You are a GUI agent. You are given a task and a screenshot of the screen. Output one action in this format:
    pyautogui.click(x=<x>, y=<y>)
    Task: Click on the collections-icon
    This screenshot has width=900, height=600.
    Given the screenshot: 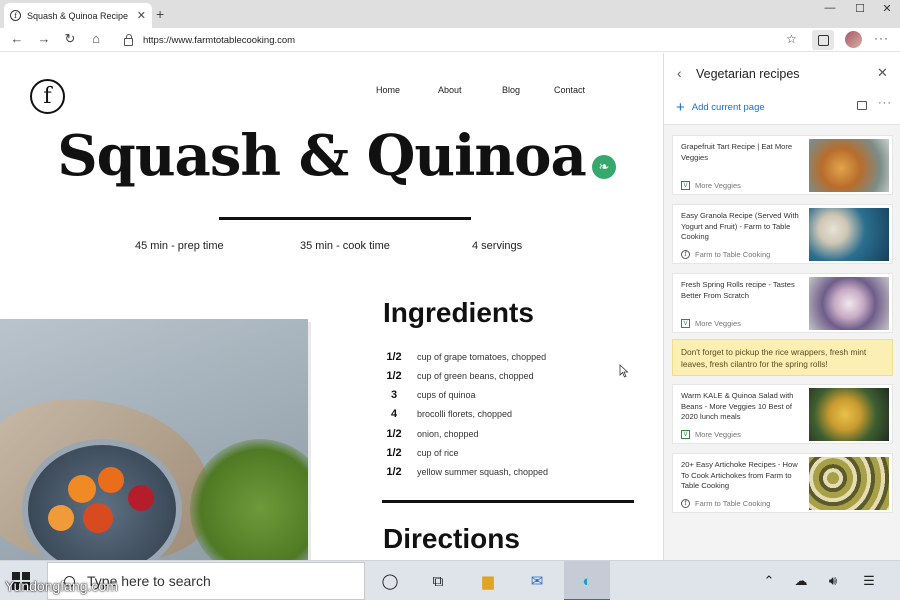 What is the action you would take?
    pyautogui.click(x=823, y=40)
    